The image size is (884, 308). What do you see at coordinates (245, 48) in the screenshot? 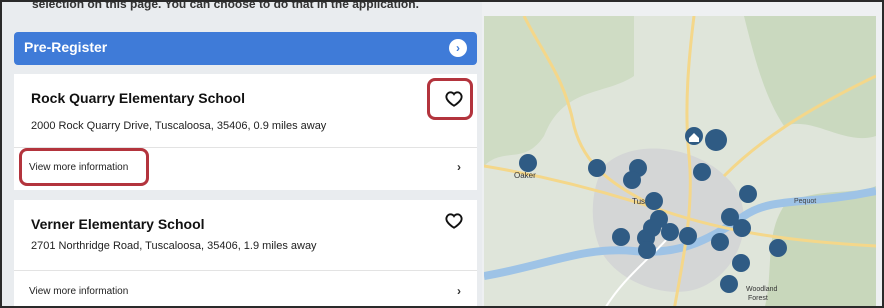
I see `pre-register-bar: Pre-Register ›` at bounding box center [245, 48].